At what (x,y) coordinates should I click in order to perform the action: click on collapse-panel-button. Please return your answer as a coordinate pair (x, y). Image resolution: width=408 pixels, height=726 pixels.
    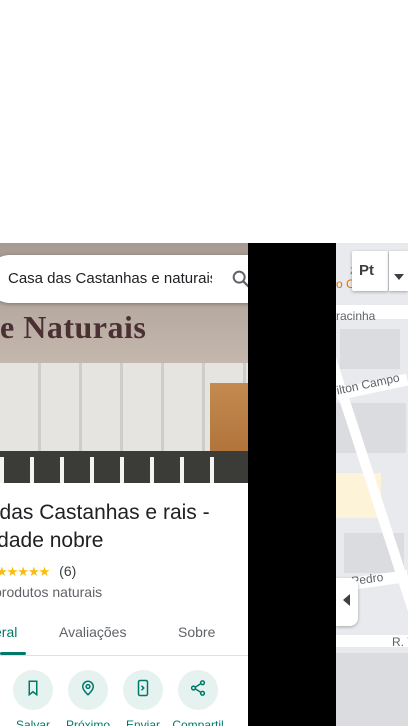
    Looking at the image, I should click on (347, 602).